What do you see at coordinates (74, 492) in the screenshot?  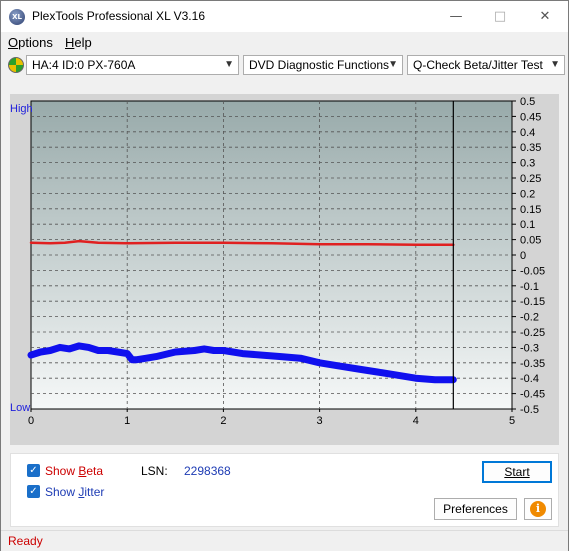 I see `show-jitter-label: Show Jitter` at bounding box center [74, 492].